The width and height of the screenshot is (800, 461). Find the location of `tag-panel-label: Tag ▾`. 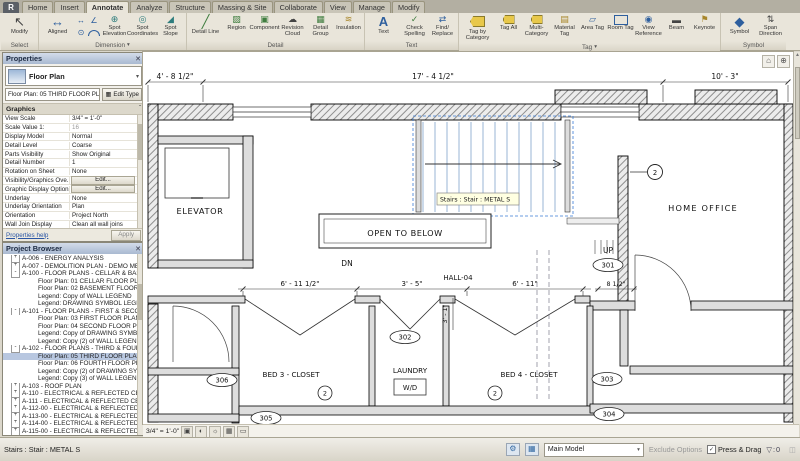

tag-panel-label: Tag ▾ is located at coordinates (589, 47).